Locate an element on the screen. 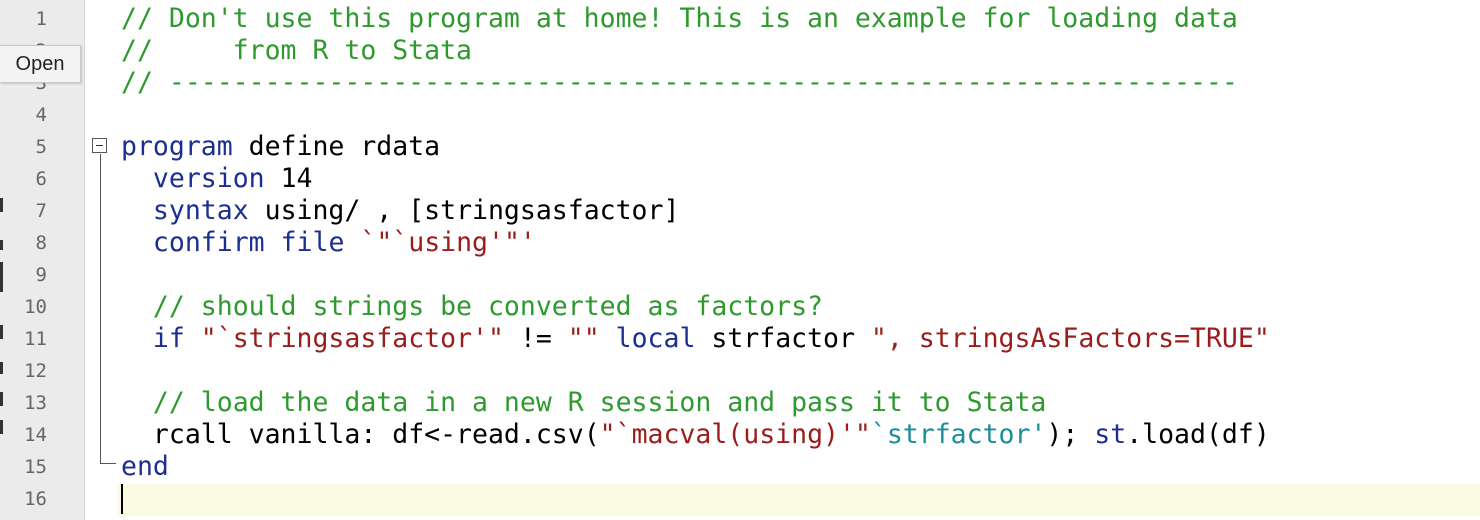 The width and height of the screenshot is (1480, 520). line-number: 6 is located at coordinates (41, 179).